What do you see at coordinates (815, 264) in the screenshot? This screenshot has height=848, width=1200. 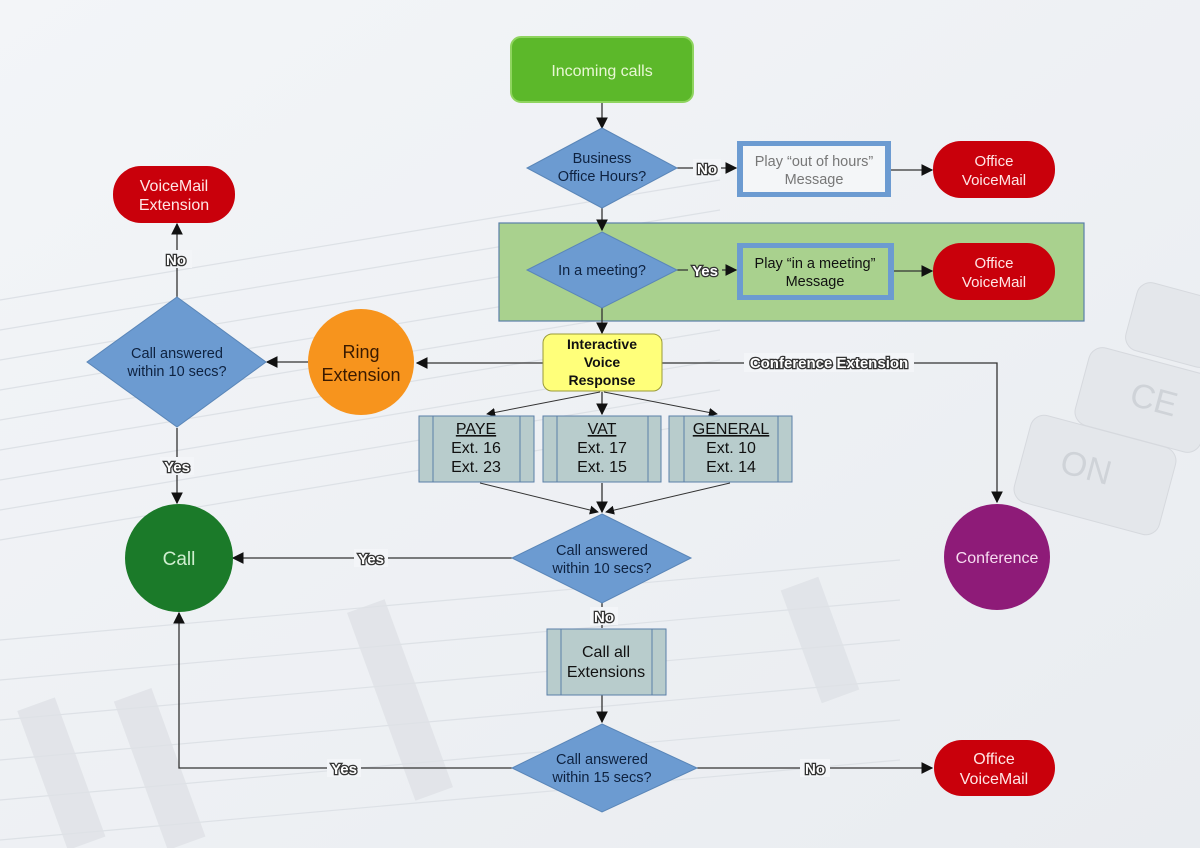 I see `meeting-message-line1: Play “in a meeting”` at bounding box center [815, 264].